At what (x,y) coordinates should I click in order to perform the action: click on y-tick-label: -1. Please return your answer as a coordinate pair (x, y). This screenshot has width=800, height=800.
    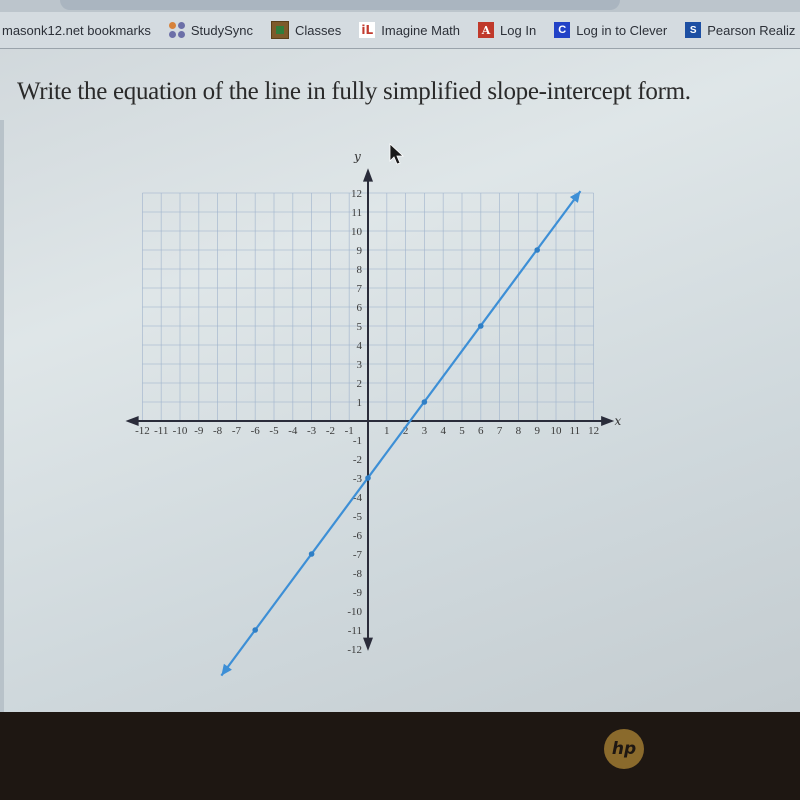
    Looking at the image, I should click on (357, 441).